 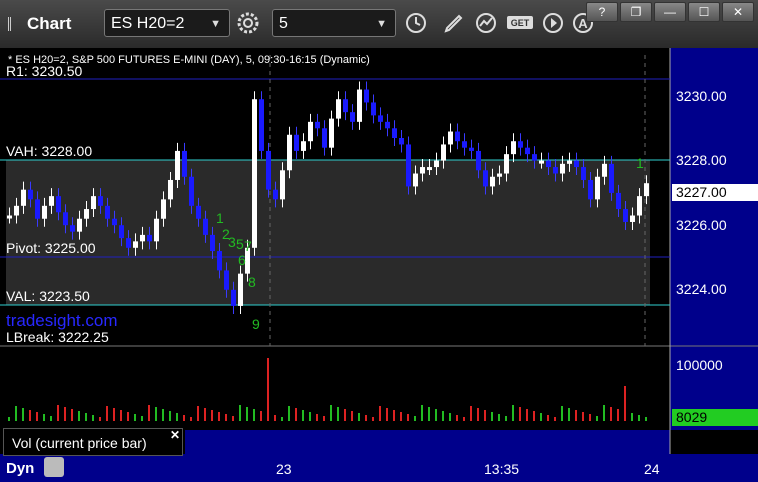 What do you see at coordinates (416, 23) in the screenshot?
I see `clock-icon` at bounding box center [416, 23].